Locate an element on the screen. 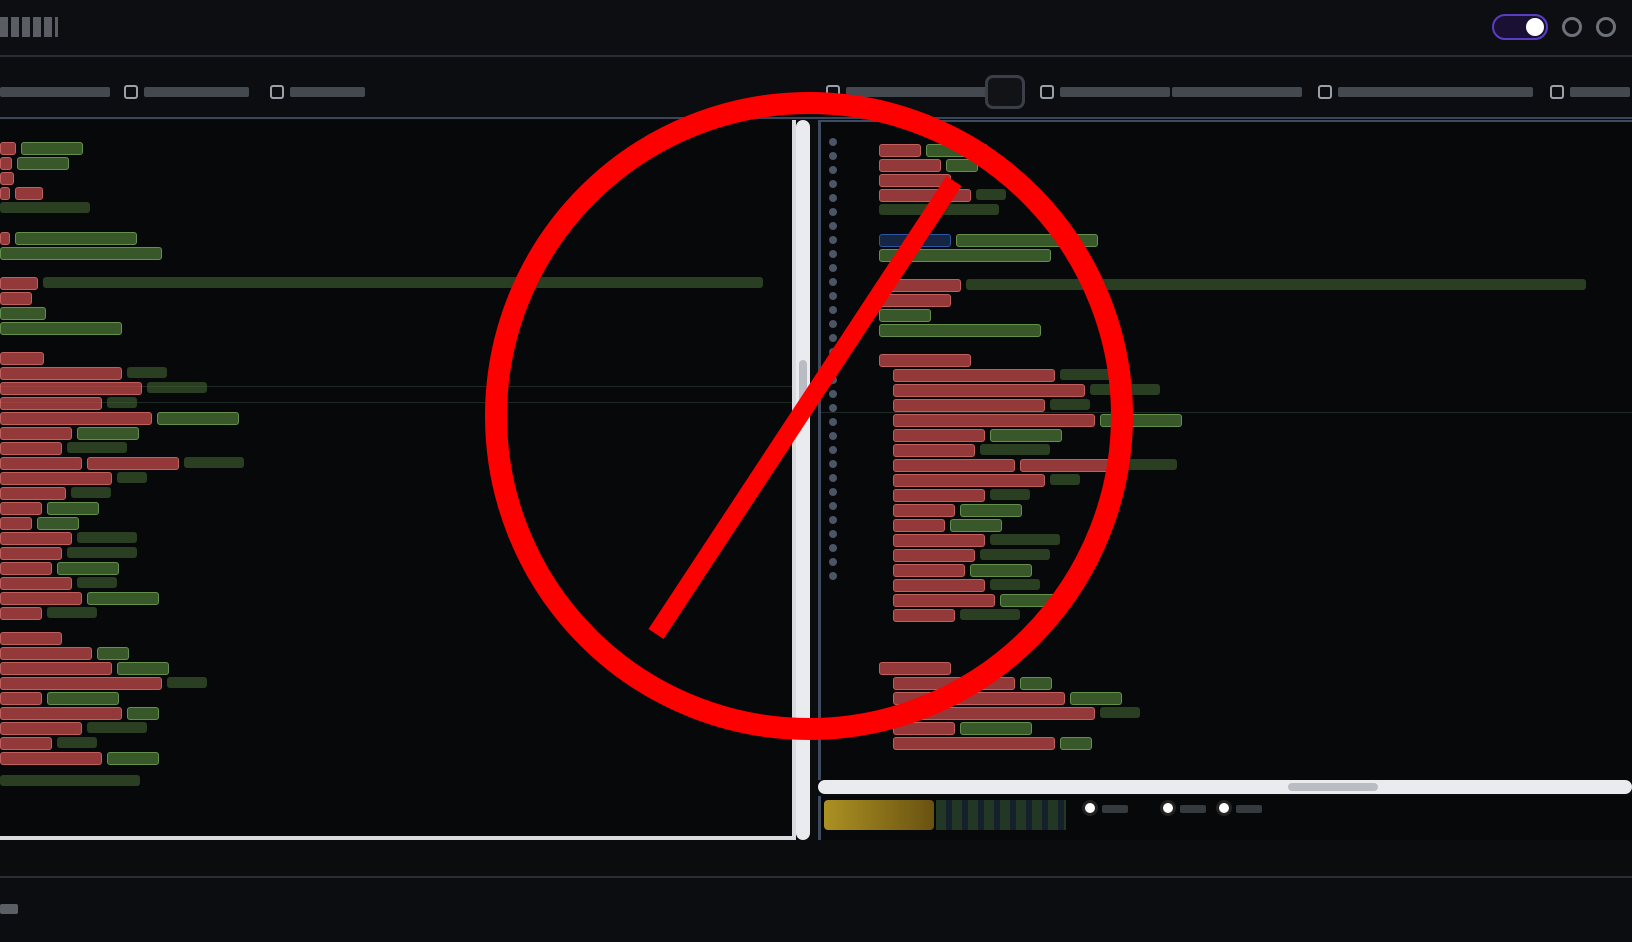 The image size is (1632, 942). settings-icon is located at coordinates (1572, 27).